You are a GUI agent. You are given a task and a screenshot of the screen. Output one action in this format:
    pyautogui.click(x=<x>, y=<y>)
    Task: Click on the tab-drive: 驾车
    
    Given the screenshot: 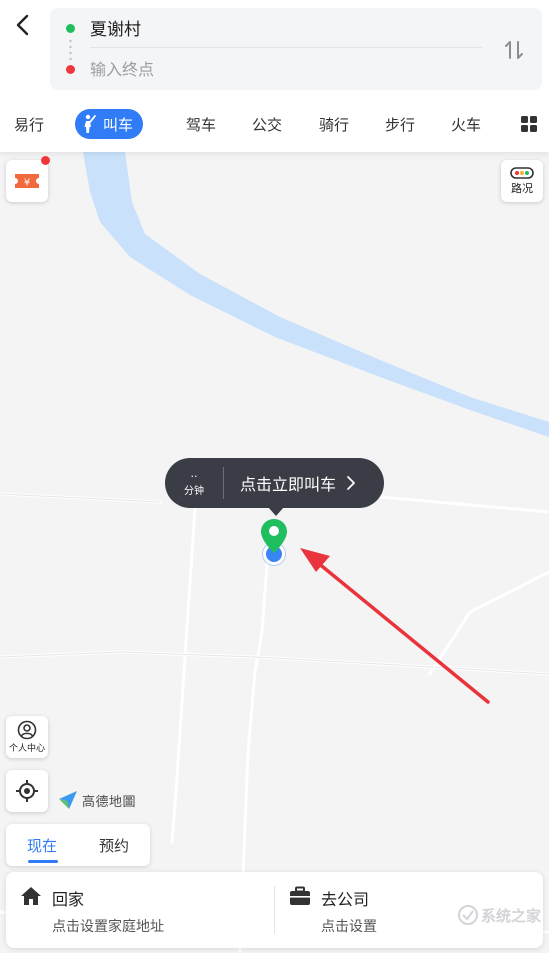 What is the action you would take?
    pyautogui.click(x=201, y=124)
    